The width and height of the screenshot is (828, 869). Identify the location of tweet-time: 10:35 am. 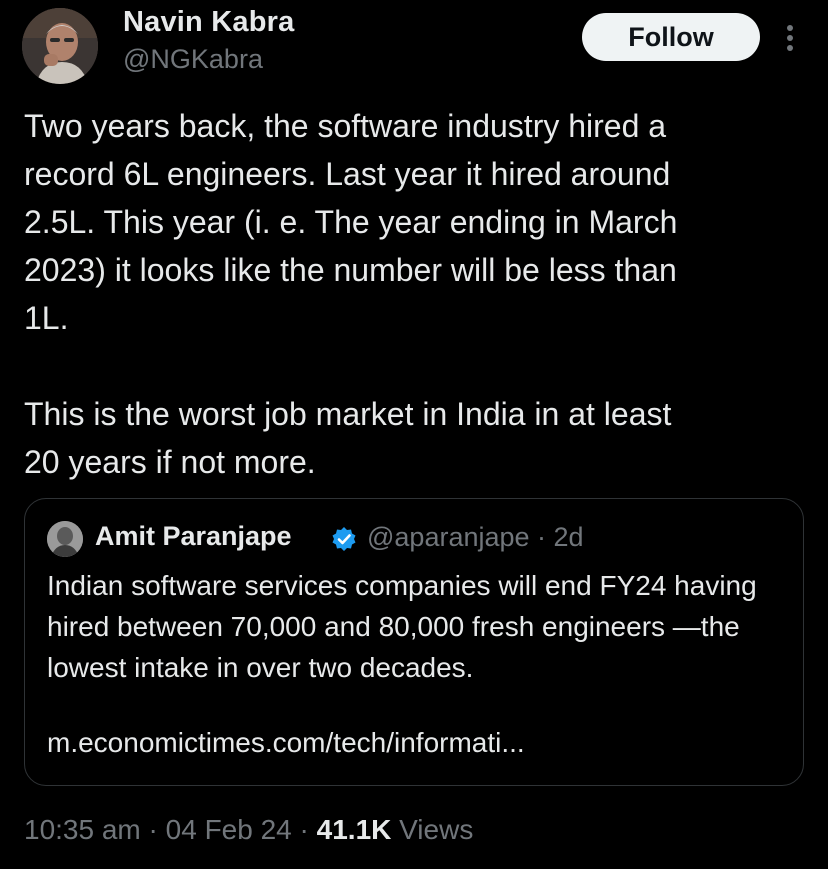
(82, 829).